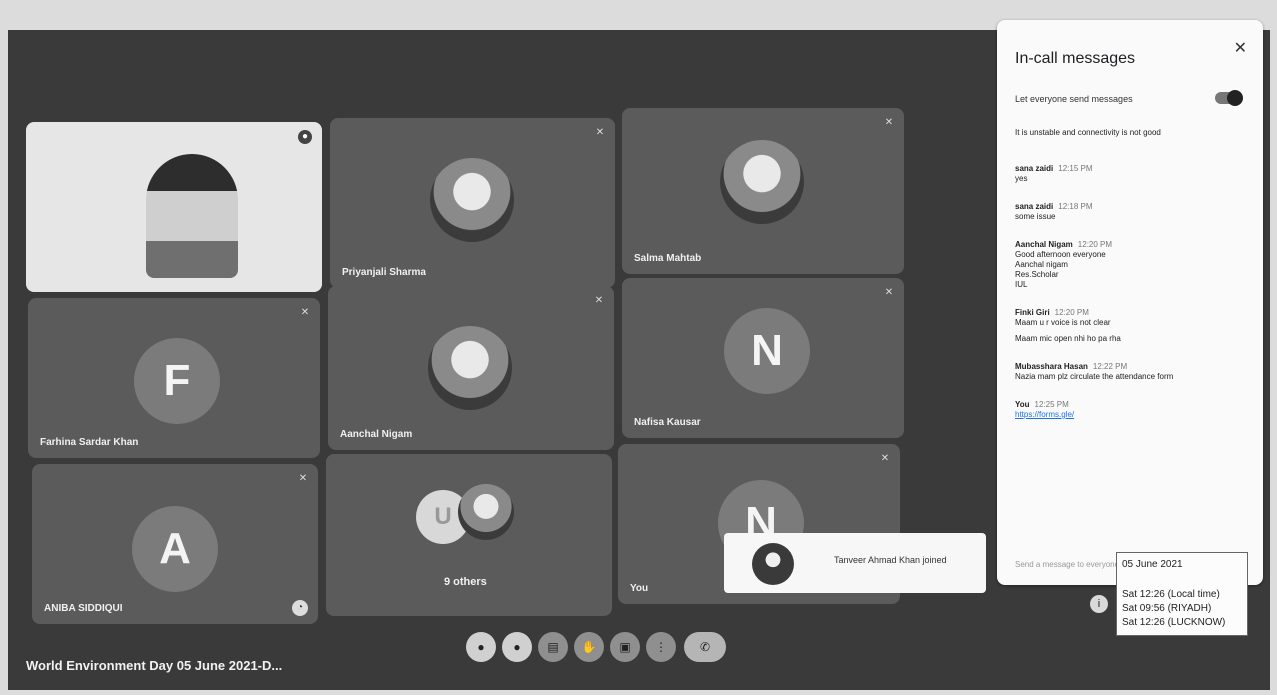  Describe the element at coordinates (177, 381) in the screenshot. I see `avatar-letter: F` at that location.